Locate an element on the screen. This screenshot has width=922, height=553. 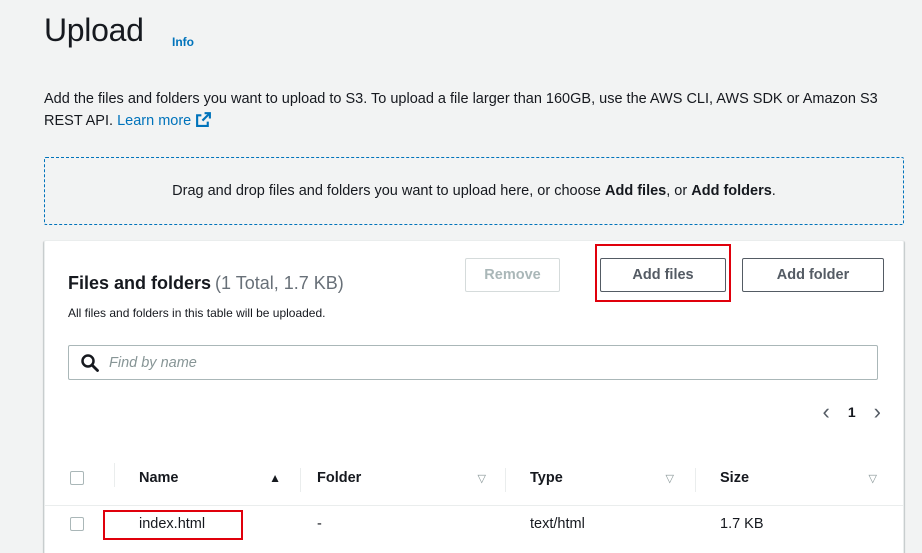
info-link: Info is located at coordinates (183, 42).